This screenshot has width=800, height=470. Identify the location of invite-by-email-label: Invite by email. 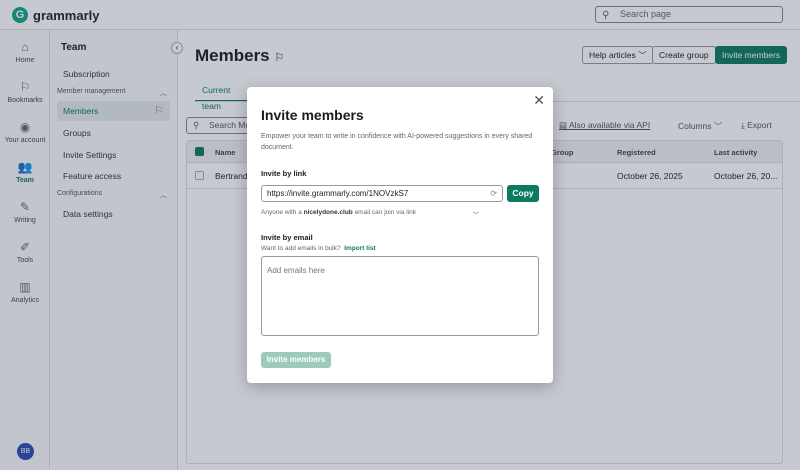
(287, 237).